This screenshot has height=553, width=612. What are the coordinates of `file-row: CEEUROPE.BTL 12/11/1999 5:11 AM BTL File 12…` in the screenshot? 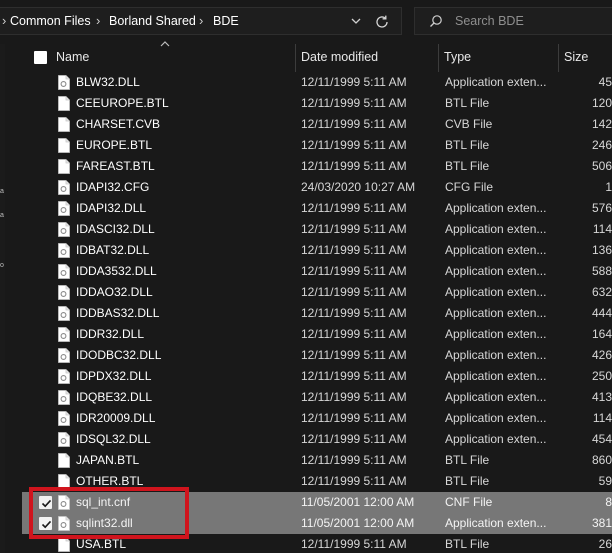 It's located at (317, 103).